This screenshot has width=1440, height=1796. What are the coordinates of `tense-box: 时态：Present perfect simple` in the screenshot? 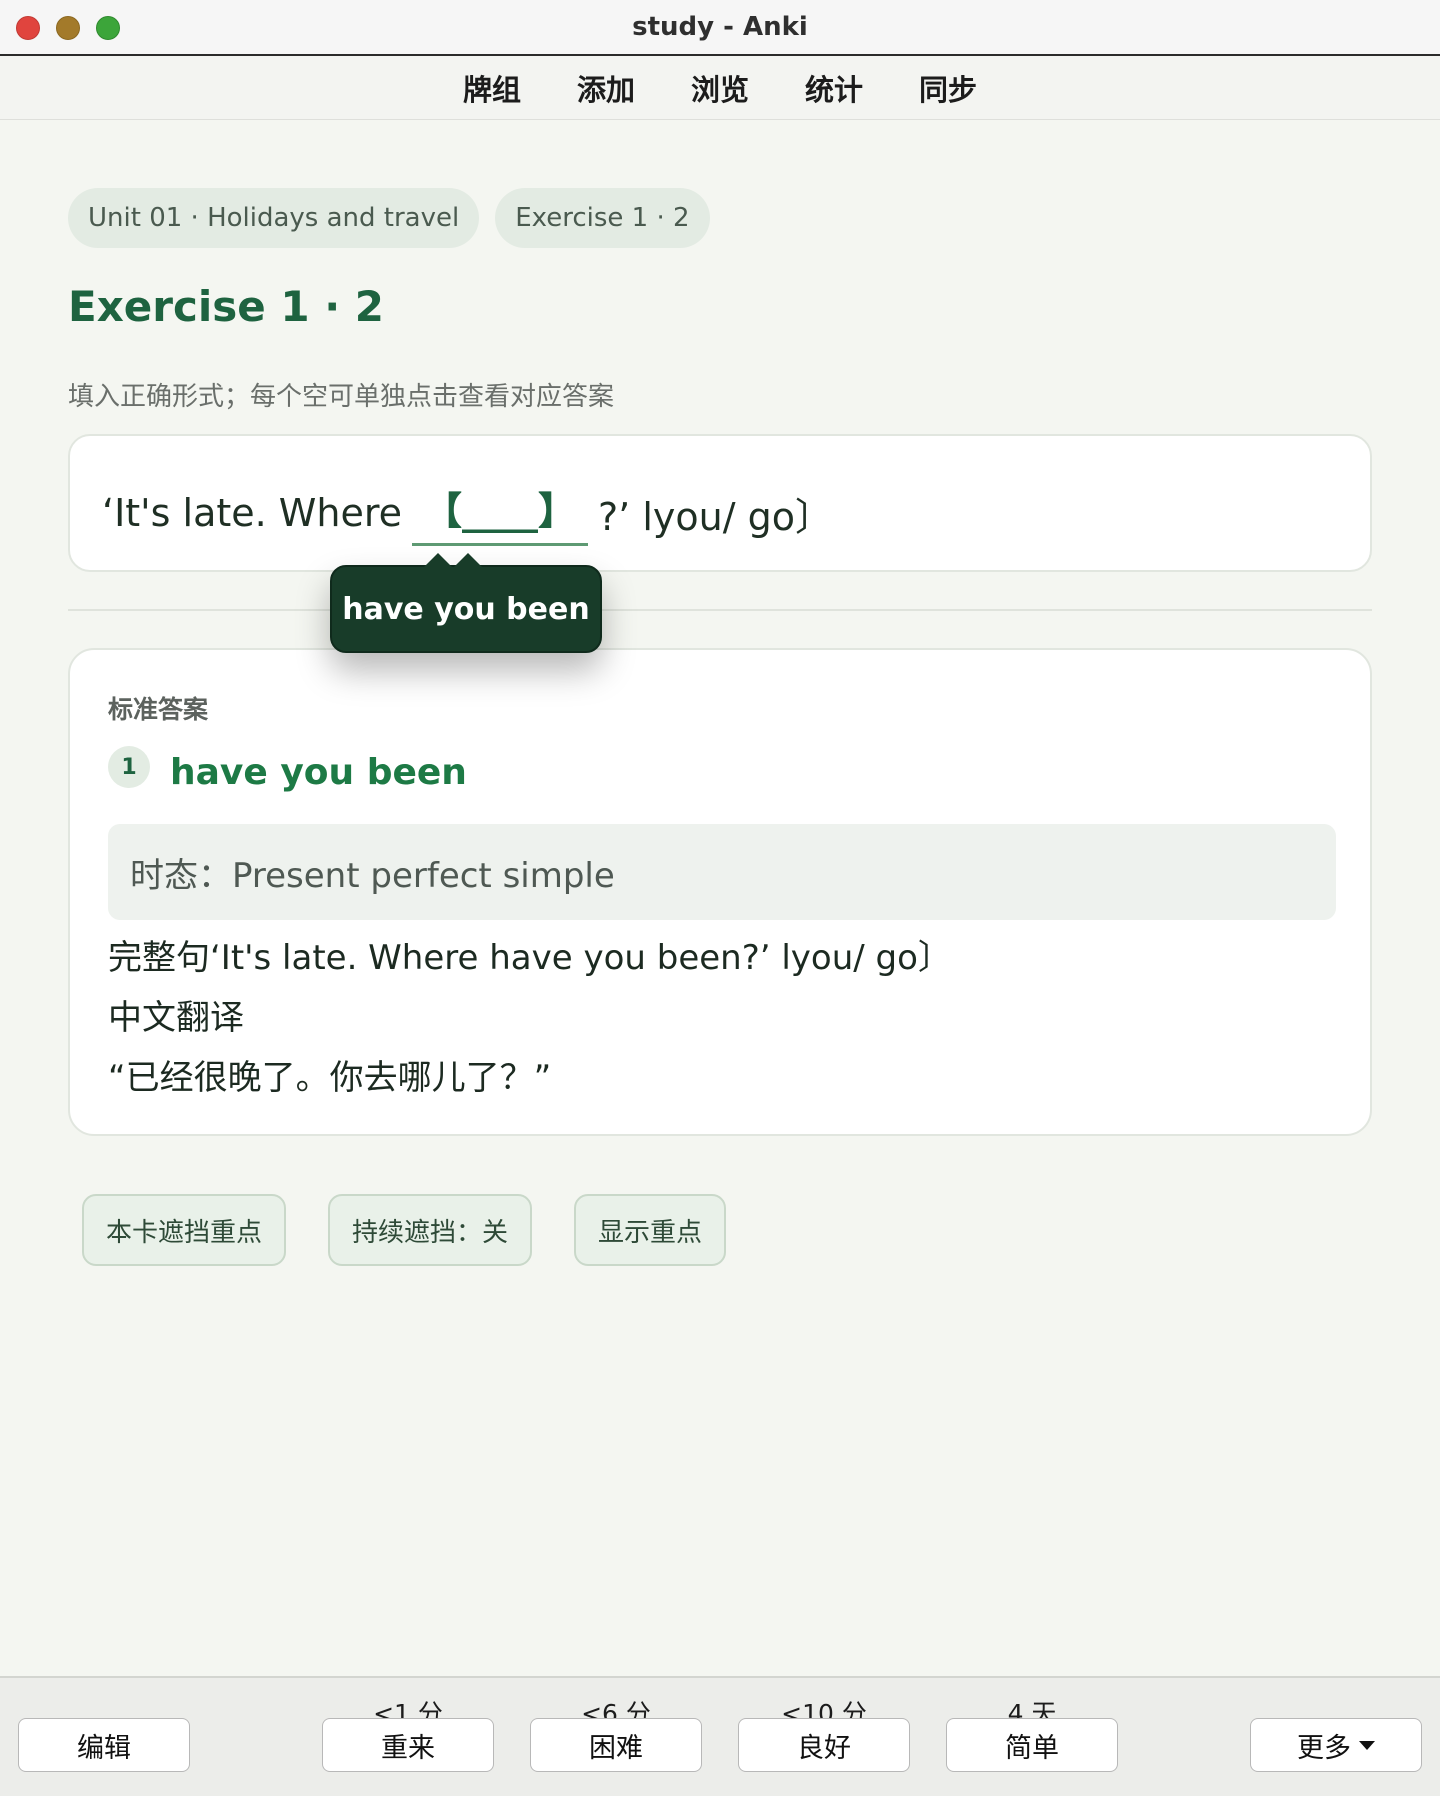 It's located at (722, 872).